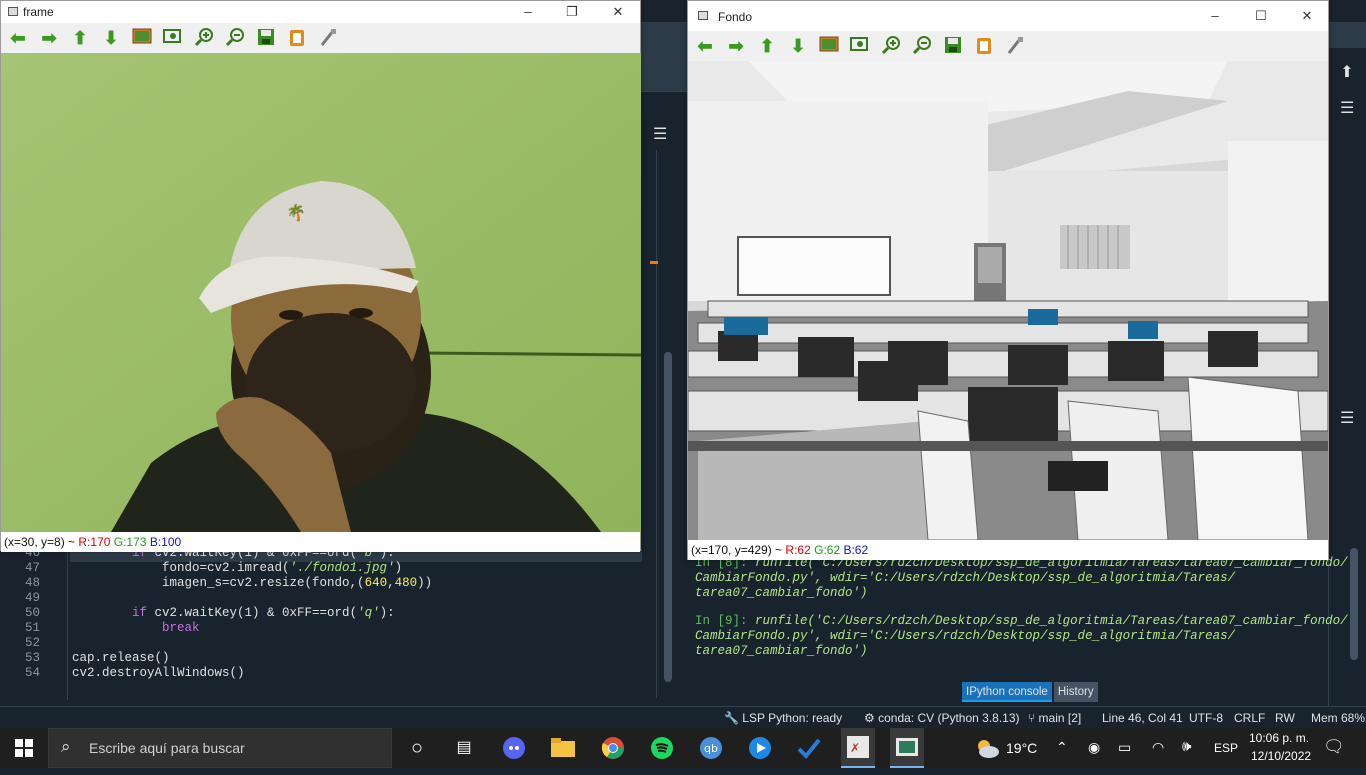 The image size is (1366, 775). I want to click on pane-menu-icon: ☰, so click(1347, 108).